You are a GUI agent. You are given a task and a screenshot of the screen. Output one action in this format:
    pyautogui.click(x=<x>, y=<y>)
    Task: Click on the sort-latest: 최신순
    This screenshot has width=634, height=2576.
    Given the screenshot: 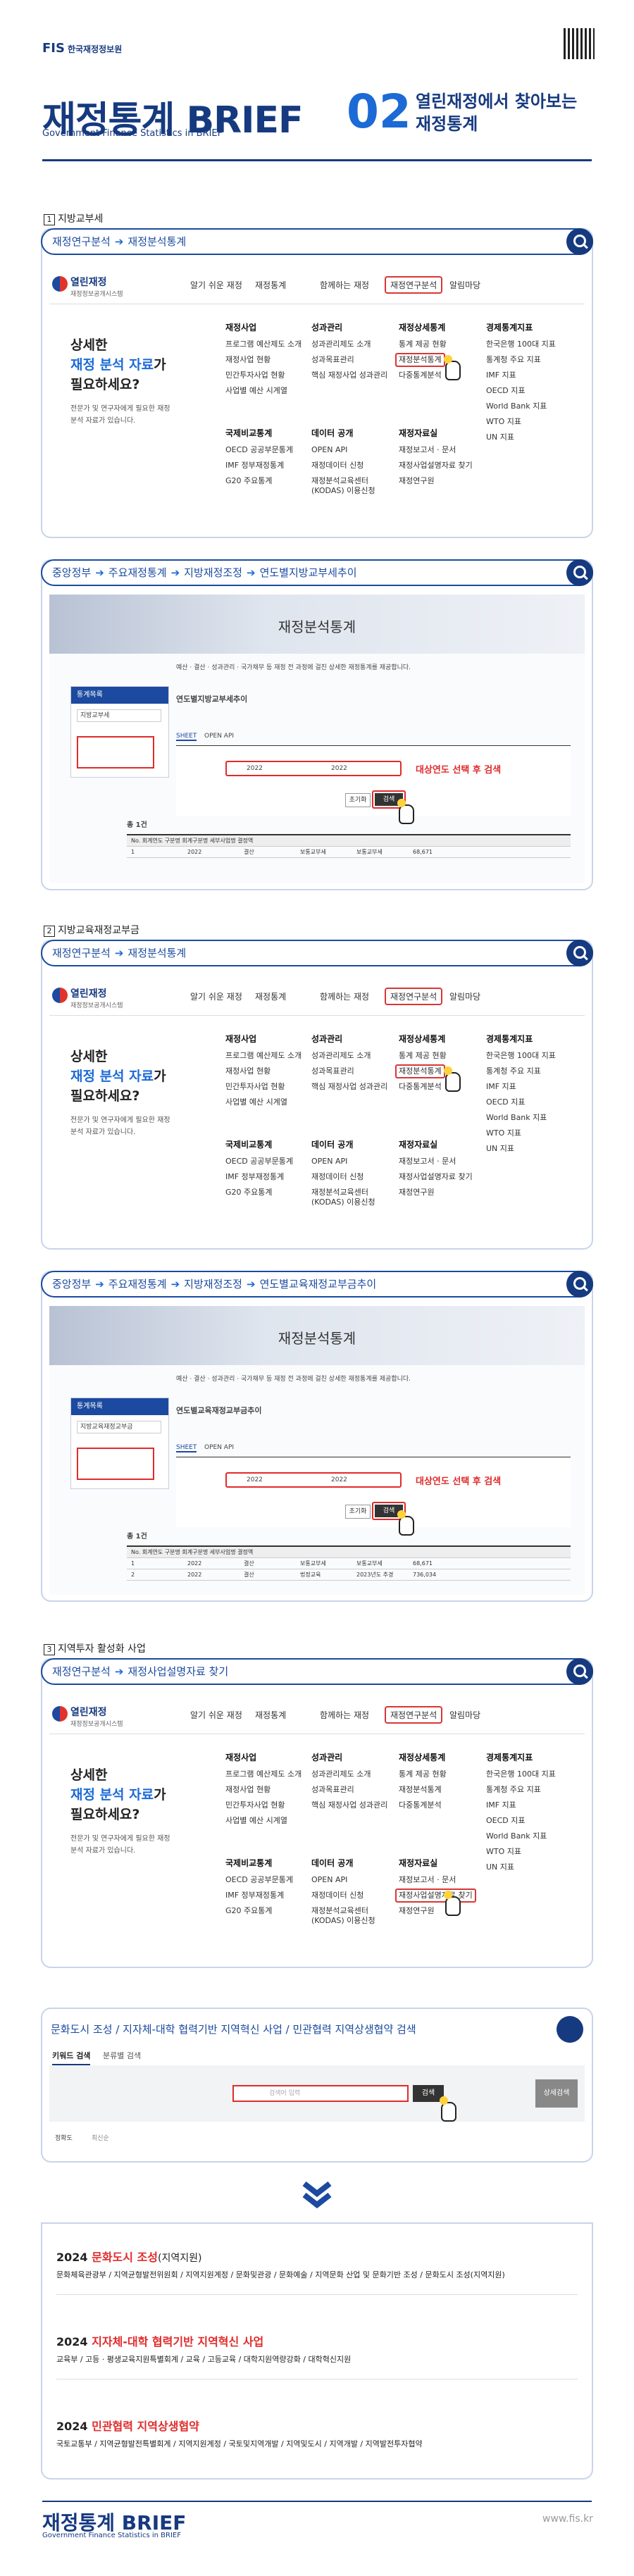 What is the action you would take?
    pyautogui.click(x=100, y=2137)
    